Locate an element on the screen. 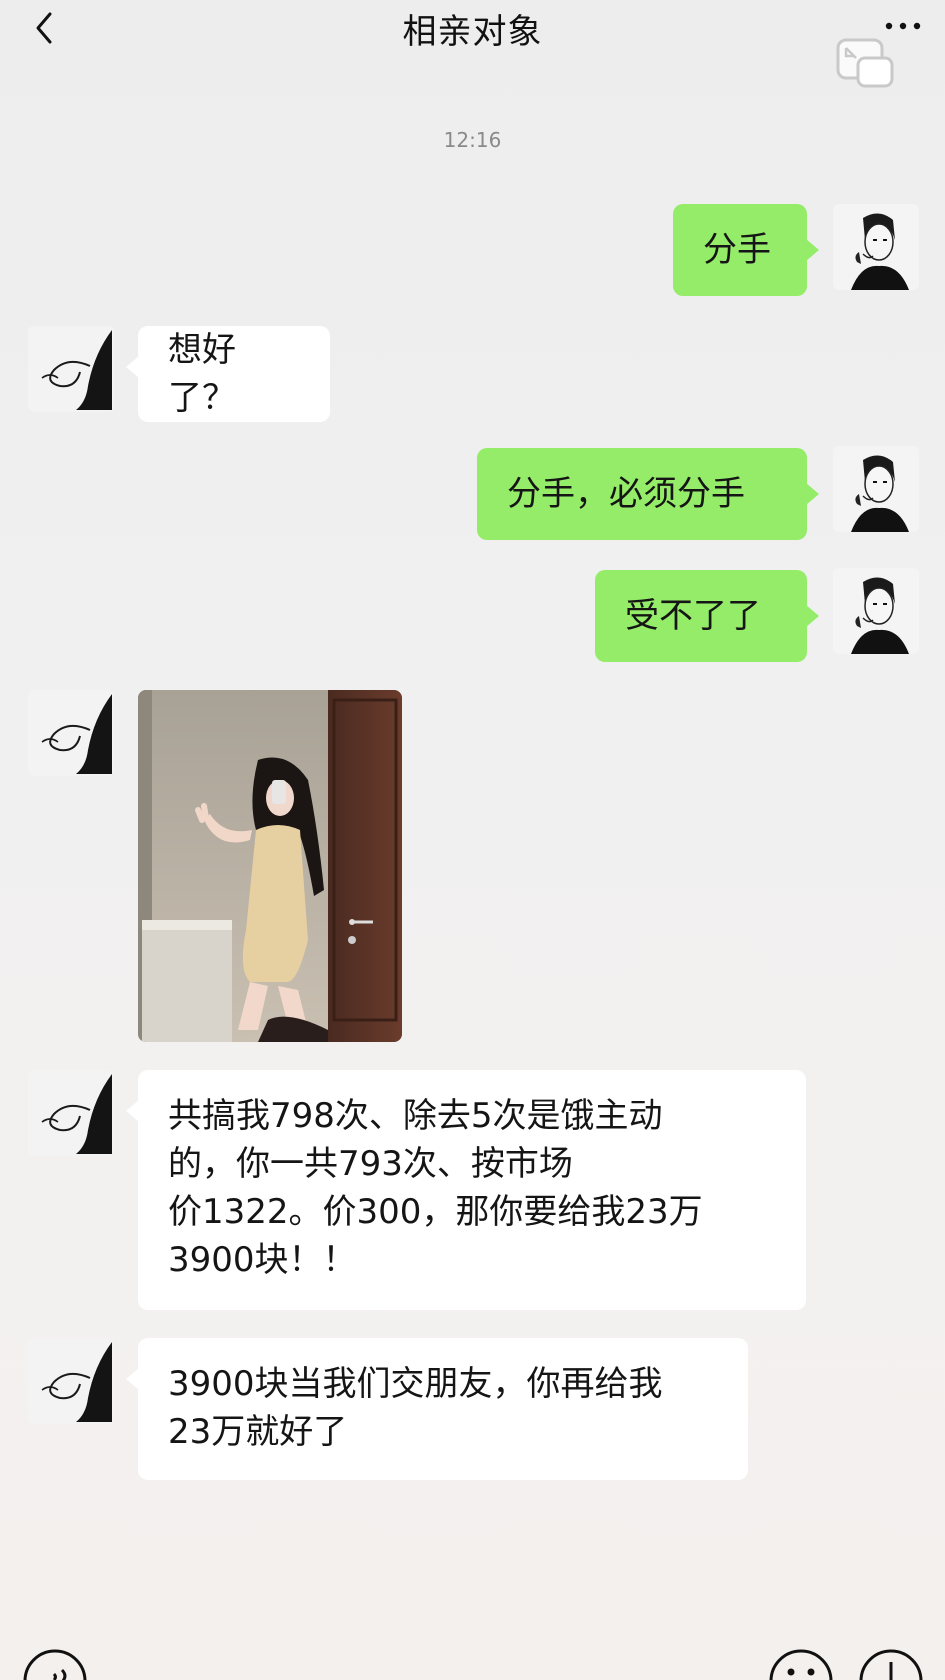 This screenshot has width=945, height=1680. message-line: 3900块当我们交朋友，你再给我 is located at coordinates (415, 1384).